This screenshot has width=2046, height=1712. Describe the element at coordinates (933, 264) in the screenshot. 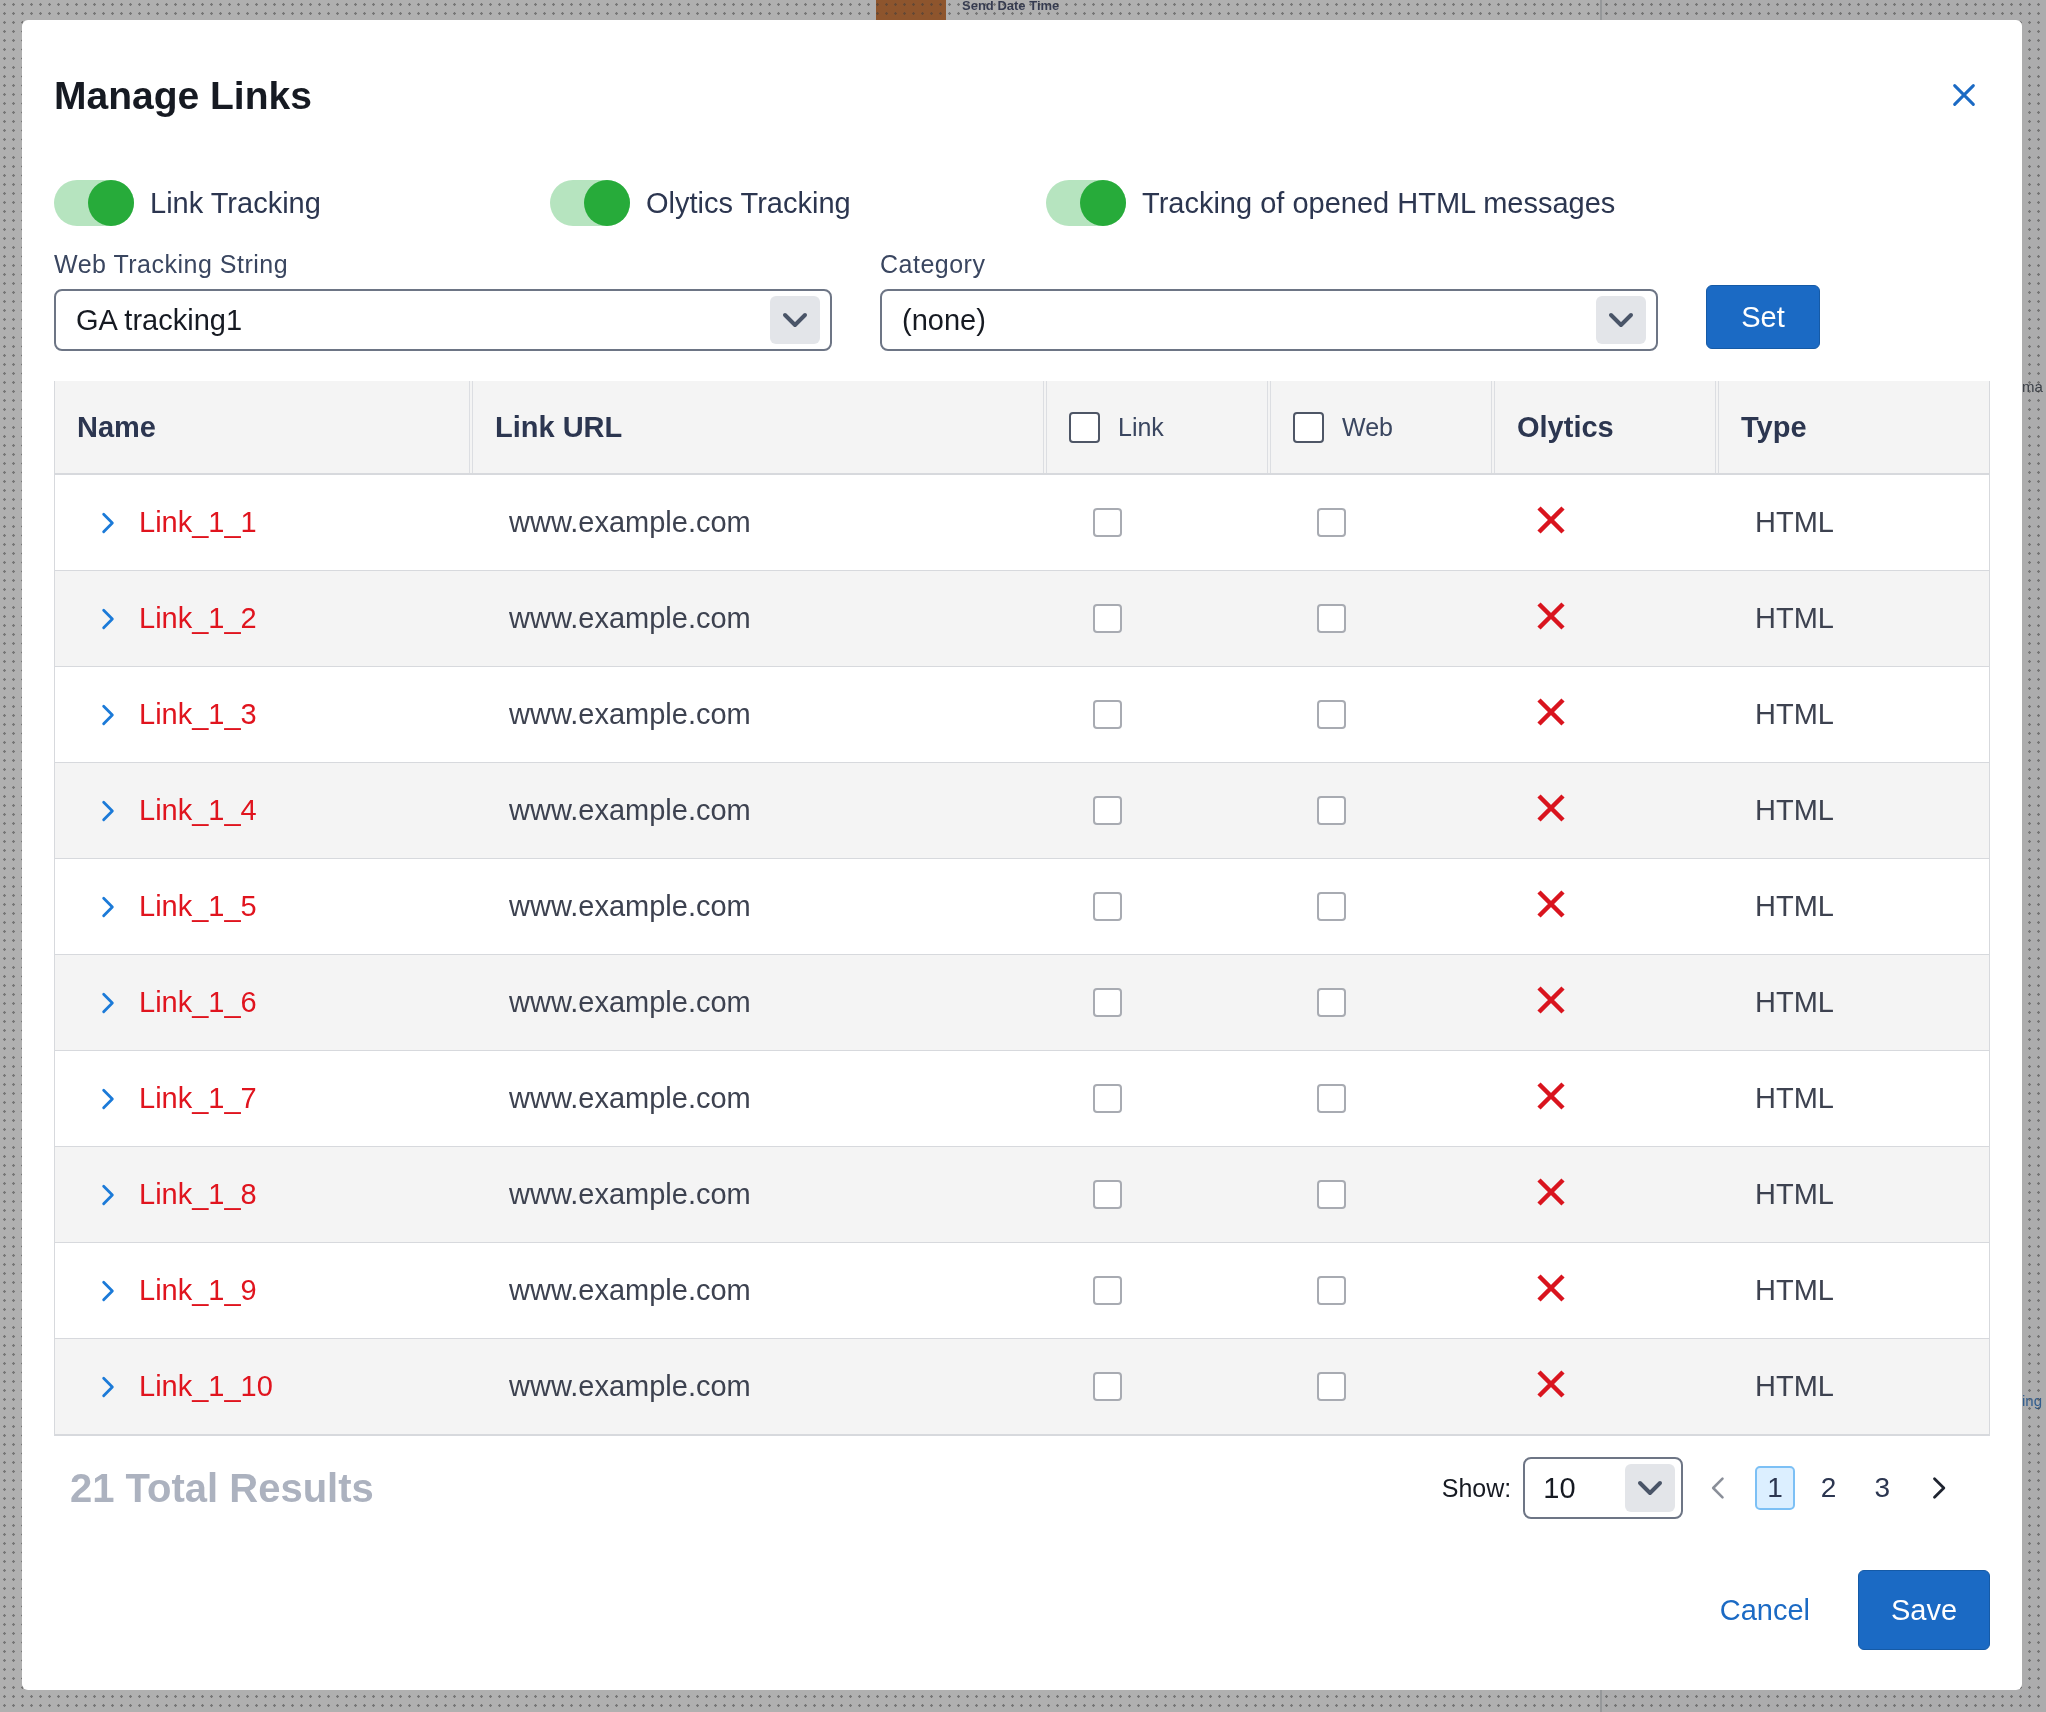

I see `field-label: Category` at that location.